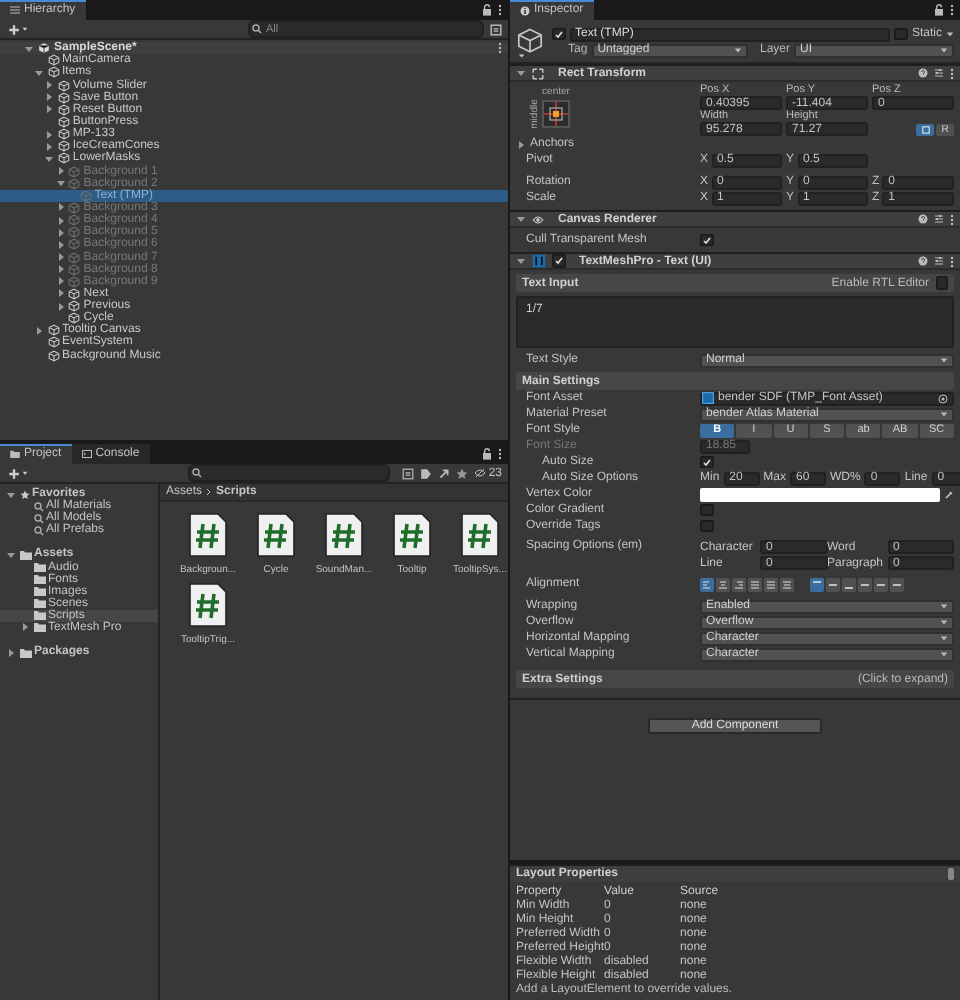  What do you see at coordinates (15, 10) in the screenshot?
I see `list-icon` at bounding box center [15, 10].